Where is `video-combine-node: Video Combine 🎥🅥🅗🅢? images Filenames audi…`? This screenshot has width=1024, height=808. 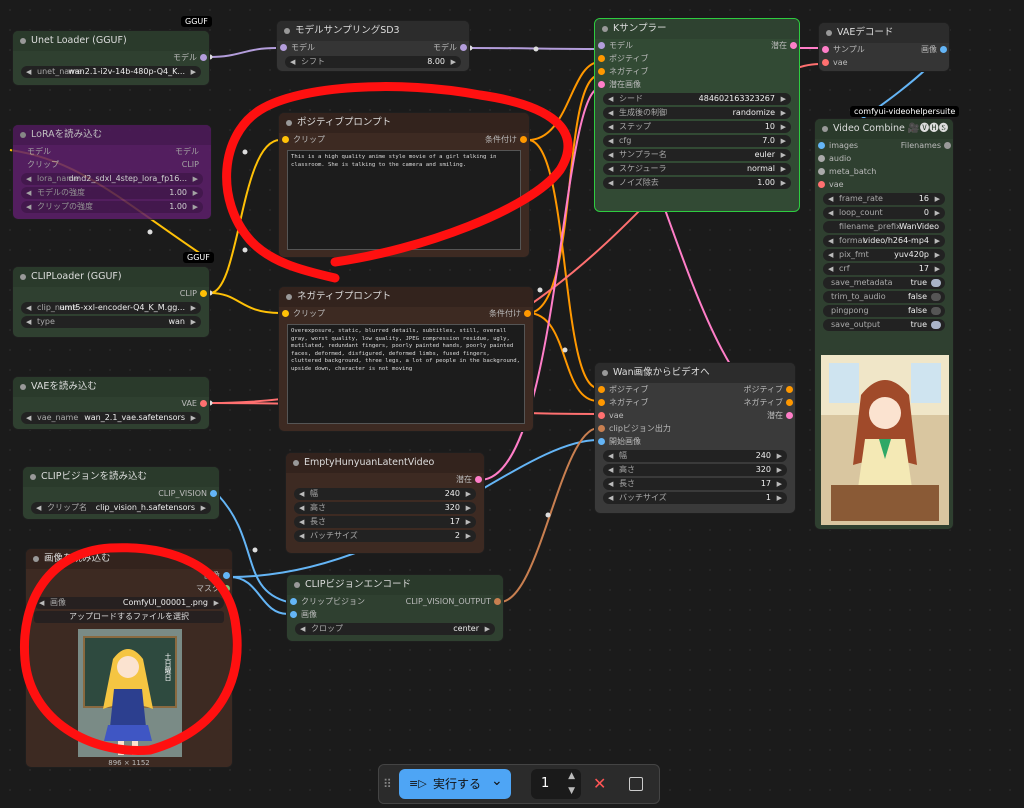 video-combine-node: Video Combine 🎥🅥🅗🅢? images Filenames audi… is located at coordinates (884, 324).